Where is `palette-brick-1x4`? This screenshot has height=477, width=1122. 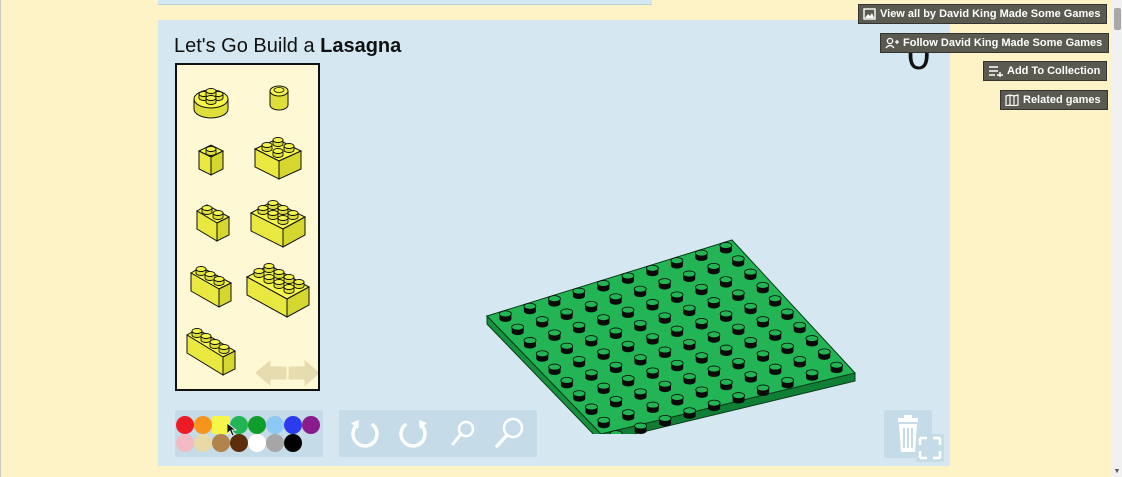 palette-brick-1x4 is located at coordinates (211, 352).